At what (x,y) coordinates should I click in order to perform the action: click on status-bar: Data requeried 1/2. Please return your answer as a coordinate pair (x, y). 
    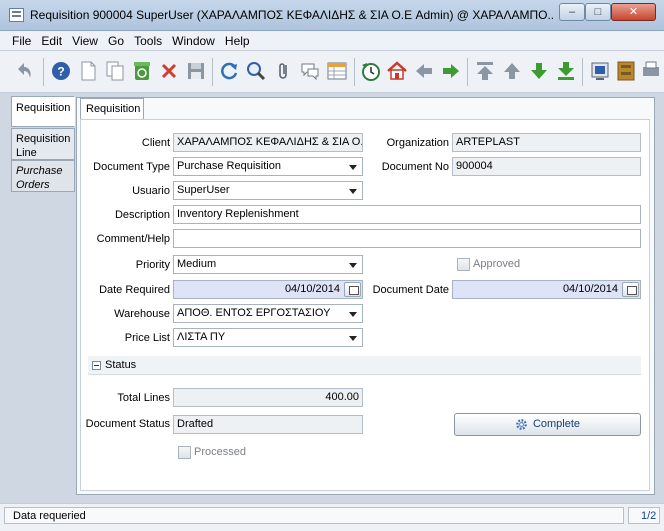
    Looking at the image, I should click on (332, 517).